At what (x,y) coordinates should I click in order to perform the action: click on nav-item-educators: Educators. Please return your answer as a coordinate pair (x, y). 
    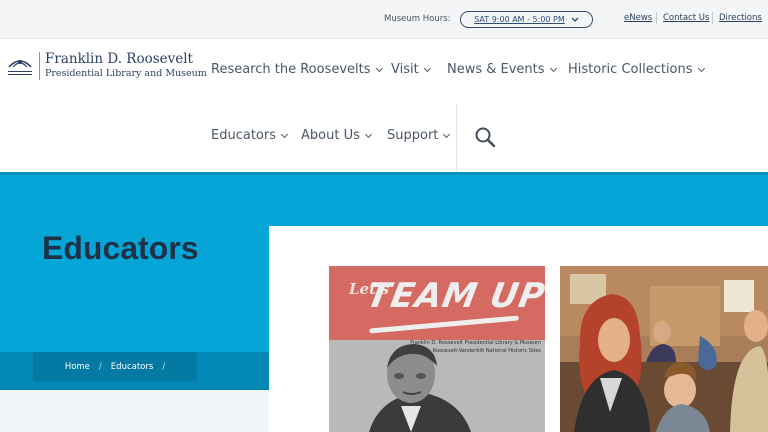
    Looking at the image, I should click on (250, 135).